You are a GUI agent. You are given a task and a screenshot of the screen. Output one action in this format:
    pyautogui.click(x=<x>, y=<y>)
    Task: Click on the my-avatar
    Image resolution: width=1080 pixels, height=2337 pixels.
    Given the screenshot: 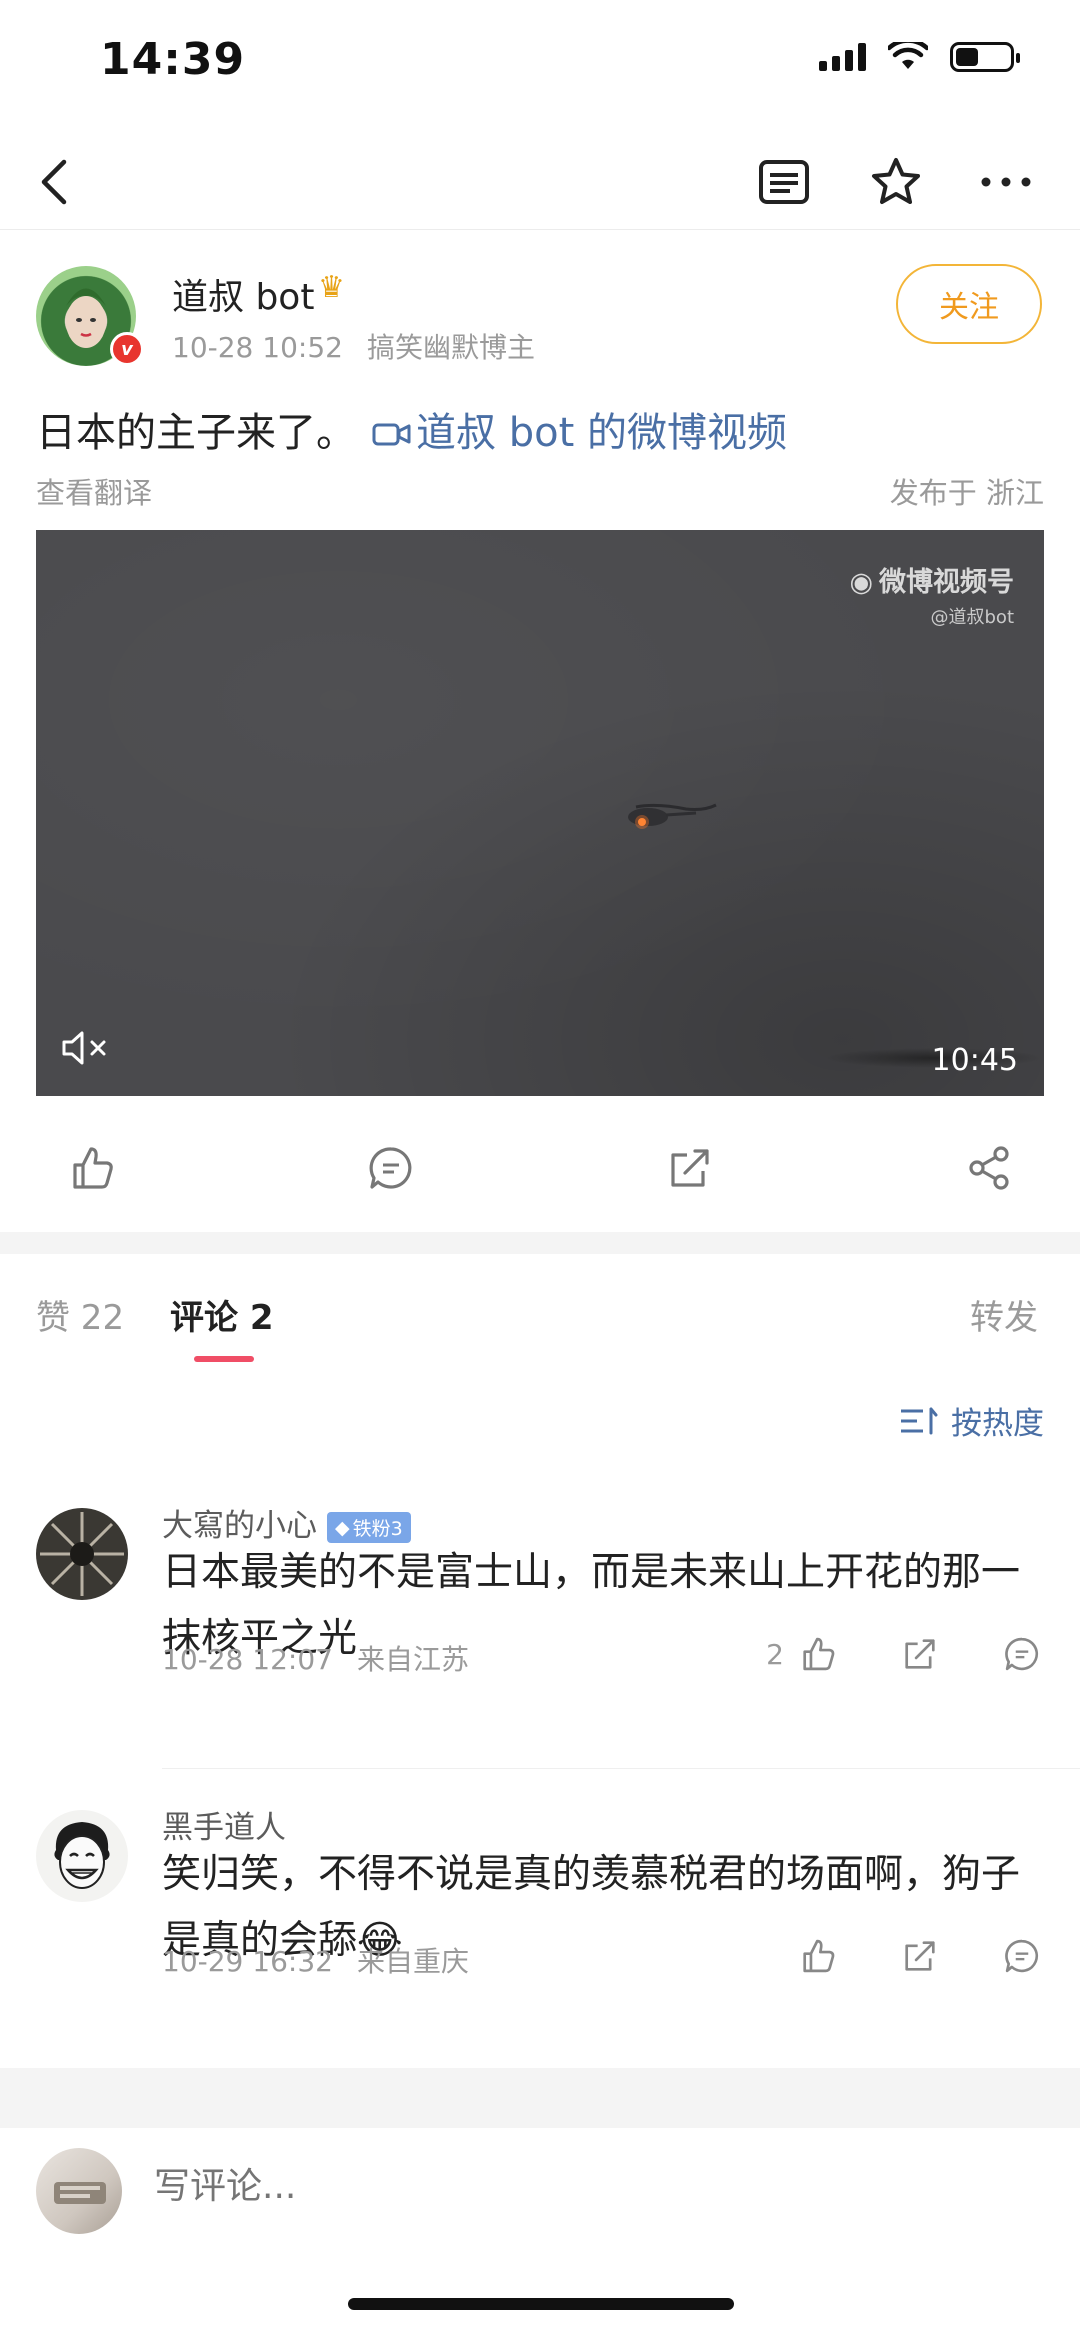 What is the action you would take?
    pyautogui.click(x=79, y=2191)
    